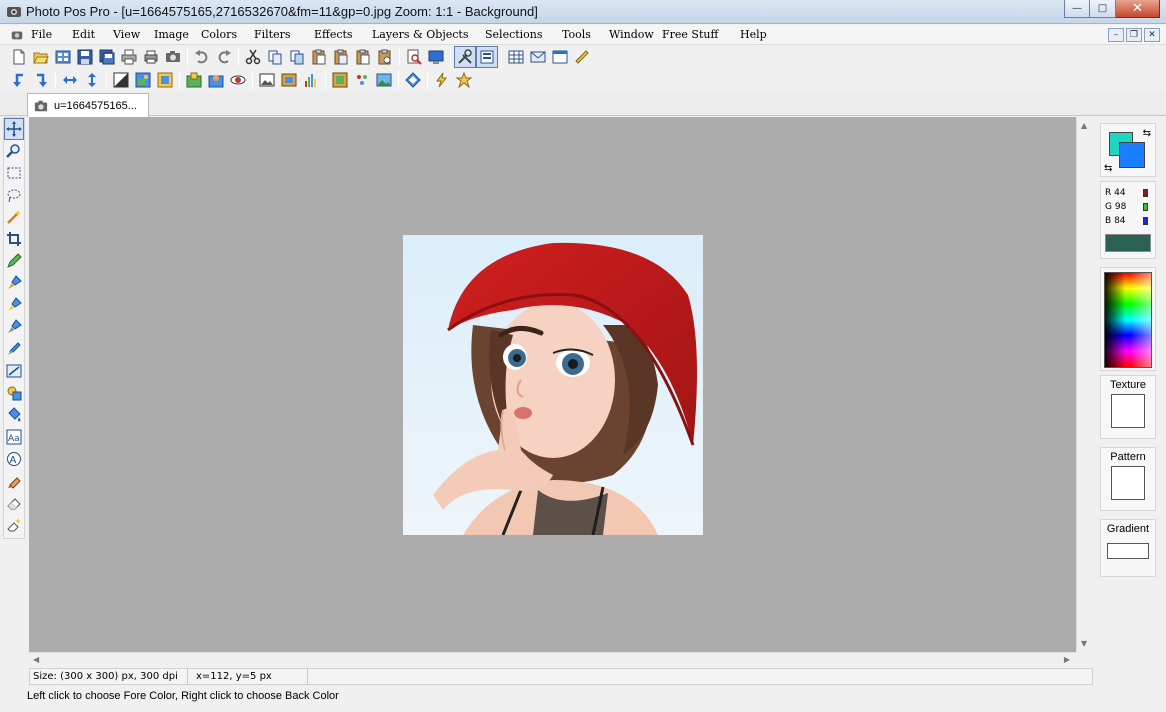 The width and height of the screenshot is (1166, 712). Describe the element at coordinates (413, 80) in the screenshot. I see `diamond-icon` at that location.